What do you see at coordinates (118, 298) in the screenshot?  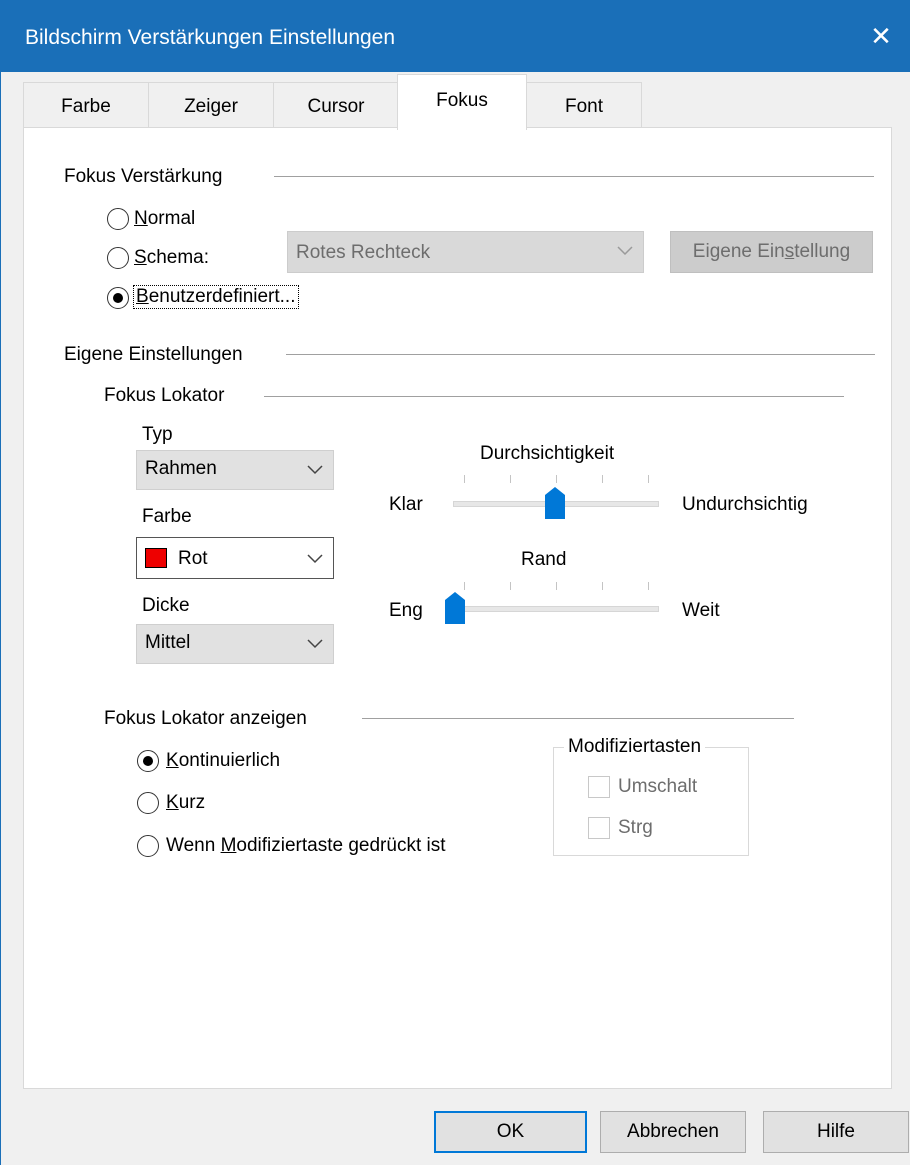 I see `radio-benutzerdefiniert` at bounding box center [118, 298].